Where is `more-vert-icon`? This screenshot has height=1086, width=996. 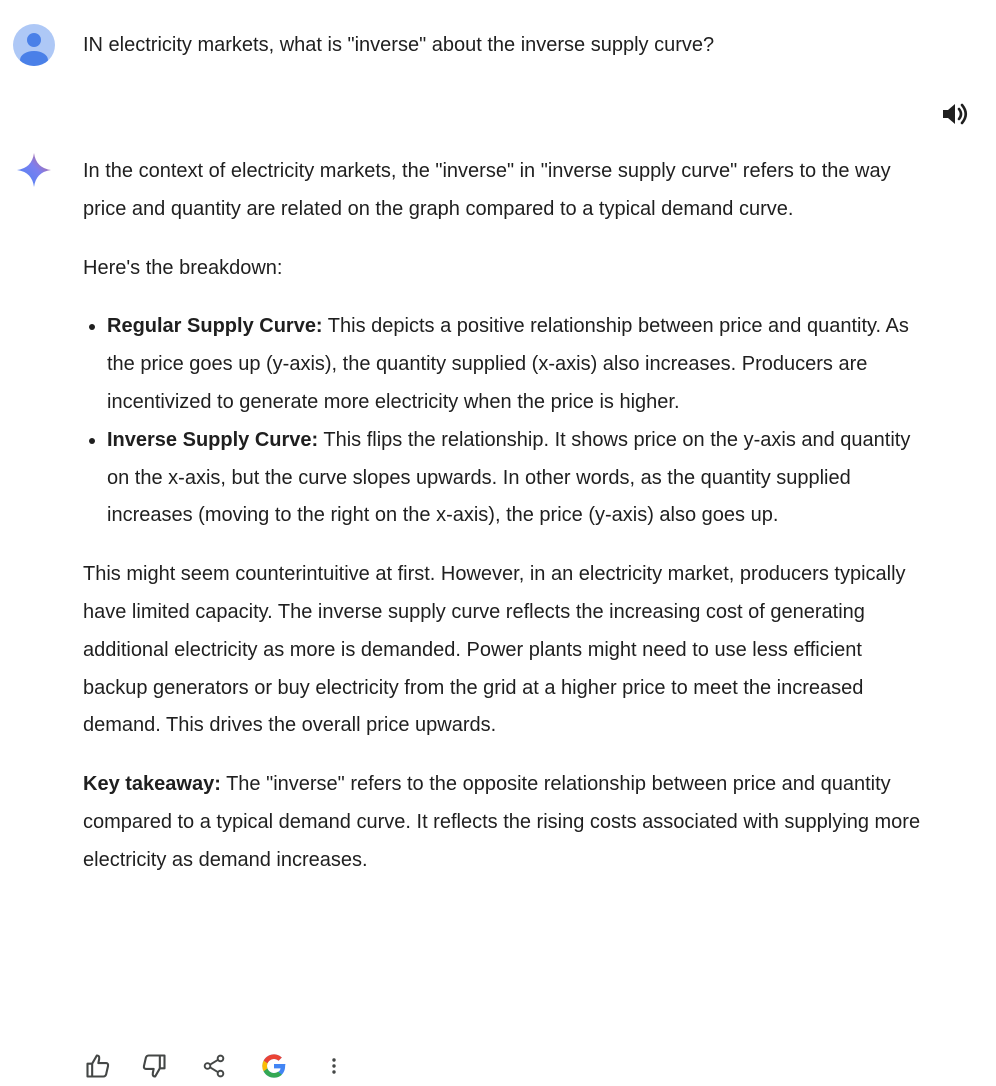
more-vert-icon is located at coordinates (334, 1066).